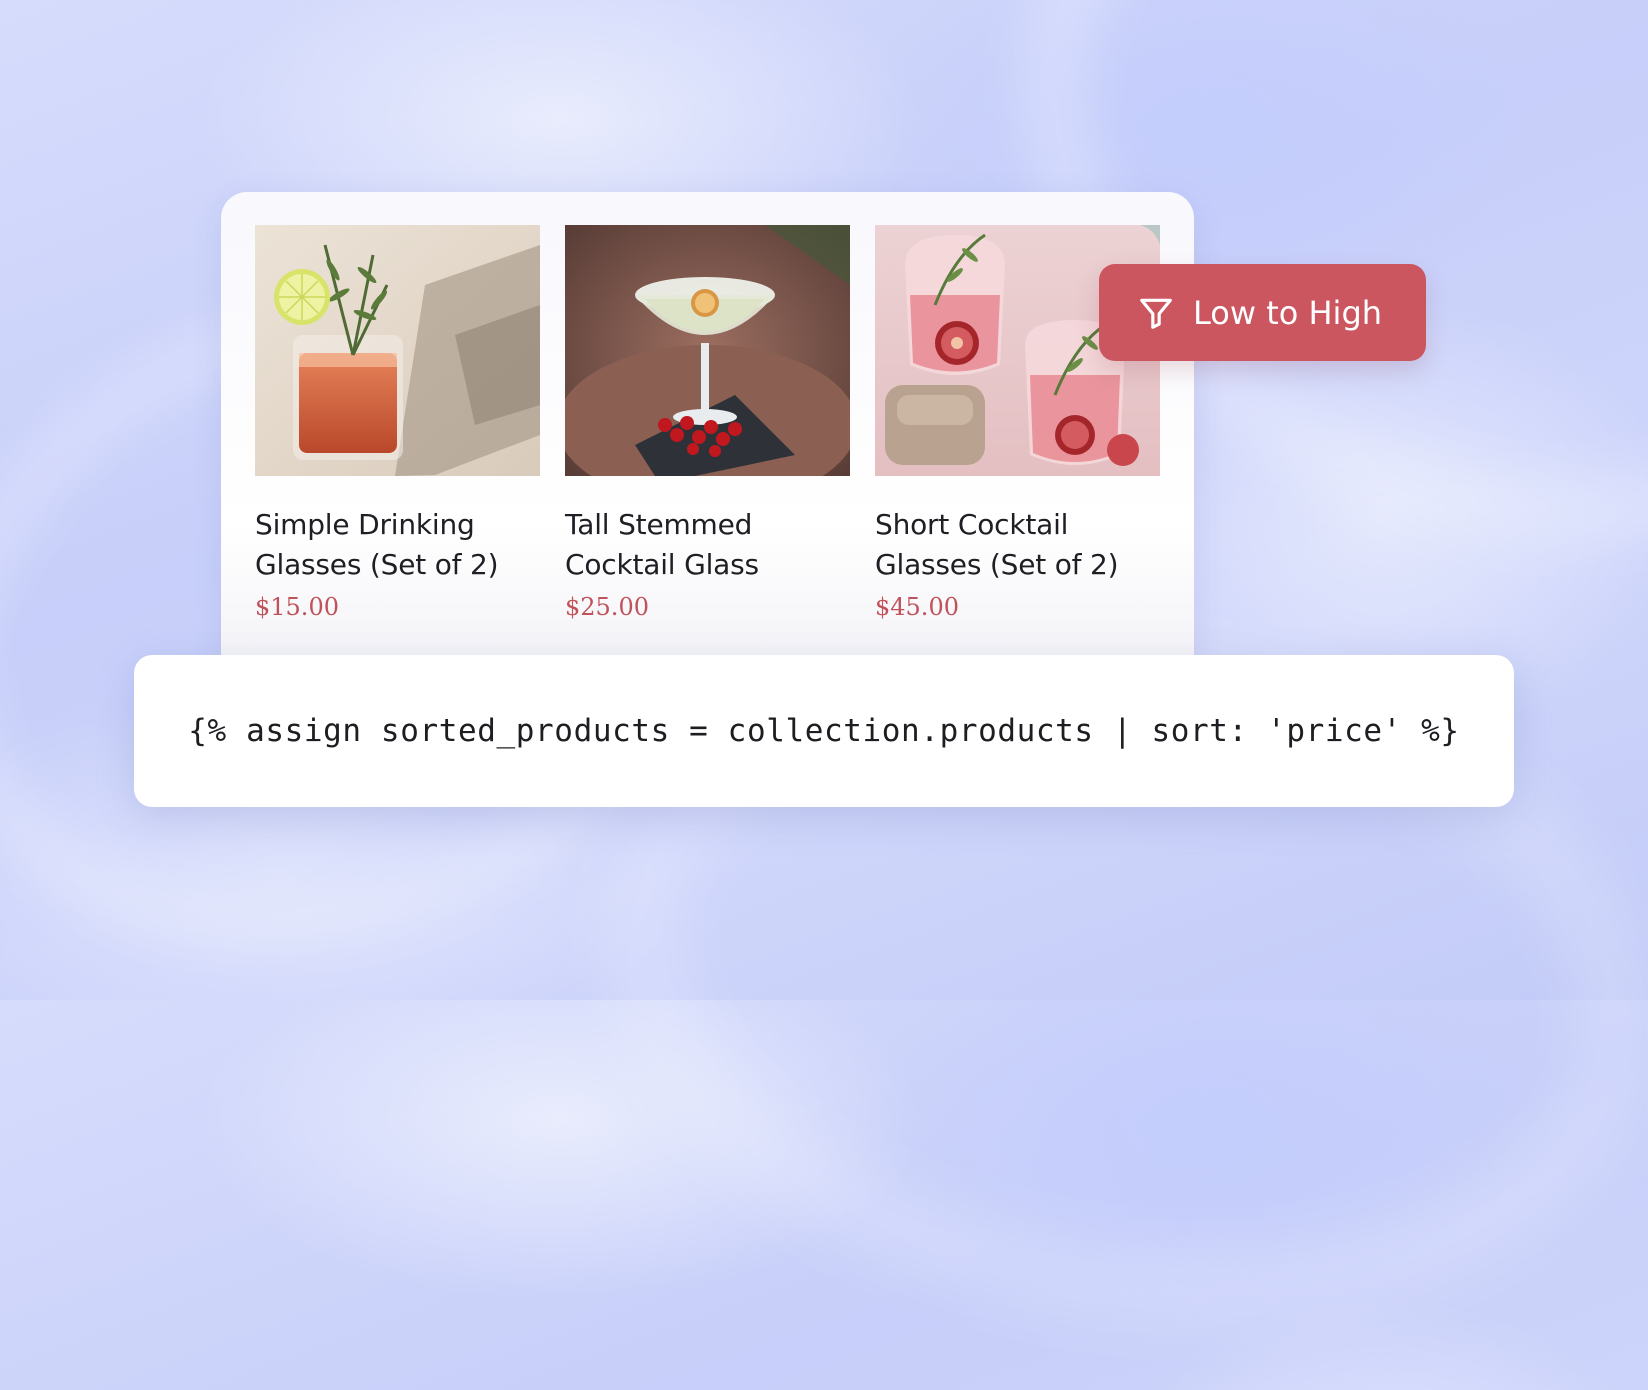 This screenshot has width=1648, height=1390. Describe the element at coordinates (662, 564) in the screenshot. I see `product-name-line: Cocktail Glass` at that location.